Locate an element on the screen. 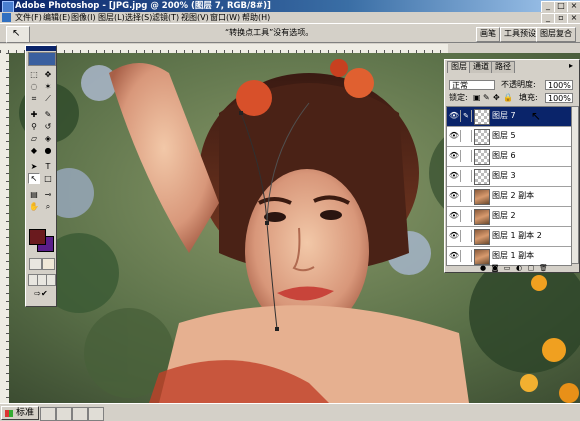 This screenshot has width=580, height=421. paint-bucket-icon: ◈ is located at coordinates (48, 138).